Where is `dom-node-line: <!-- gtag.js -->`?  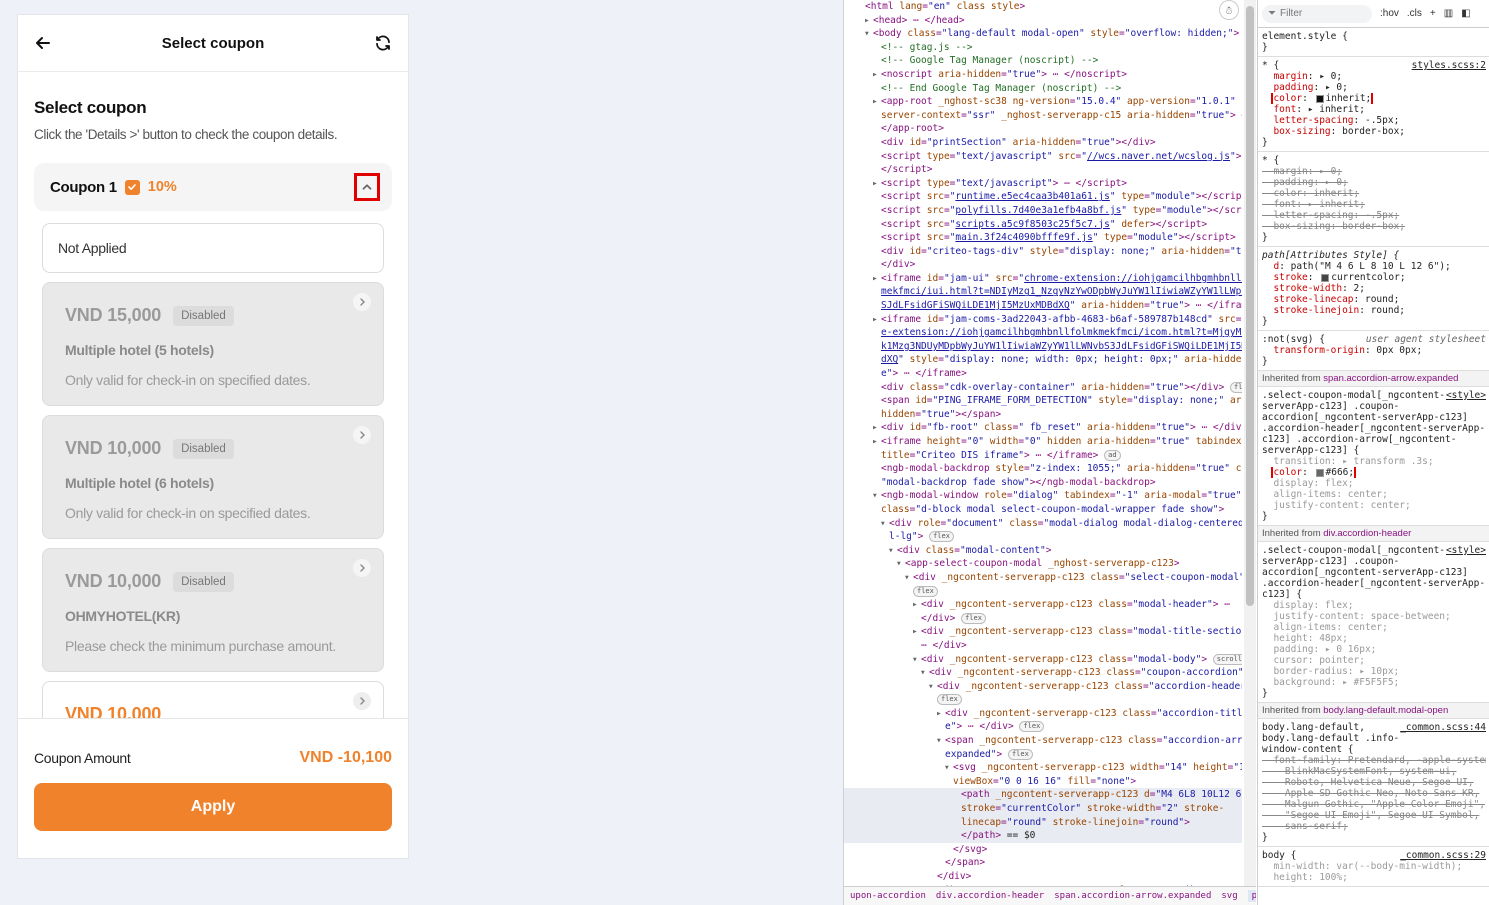 dom-node-line: <!-- gtag.js --> is located at coordinates (1043, 48).